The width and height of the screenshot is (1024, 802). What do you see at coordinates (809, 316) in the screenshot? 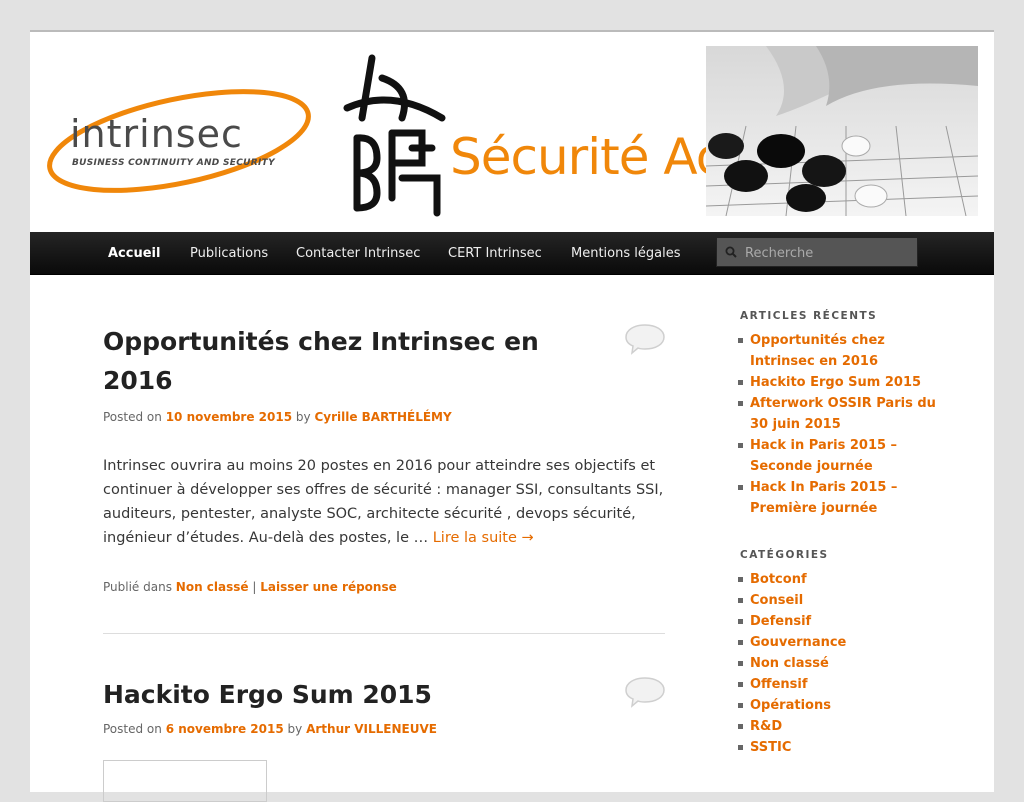
I see `widget-title-recent: ARTICLES RÉCENTS` at bounding box center [809, 316].